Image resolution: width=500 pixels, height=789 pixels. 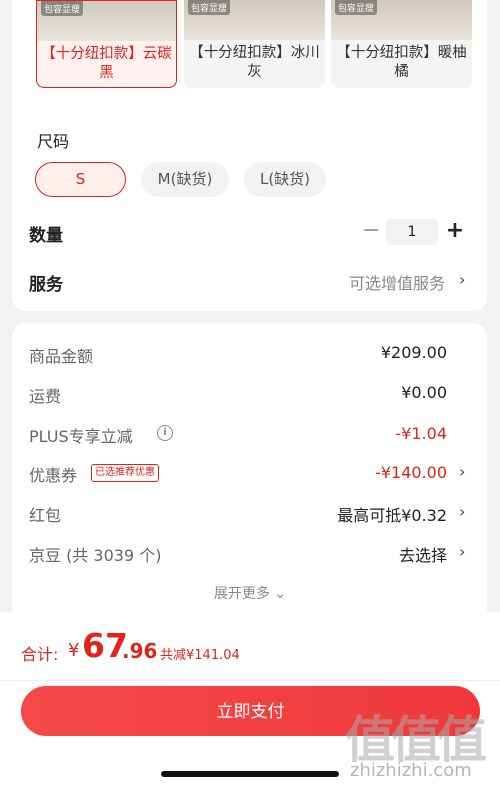 I want to click on redpacket-value: 最高可抵¥0.32, so click(x=392, y=514).